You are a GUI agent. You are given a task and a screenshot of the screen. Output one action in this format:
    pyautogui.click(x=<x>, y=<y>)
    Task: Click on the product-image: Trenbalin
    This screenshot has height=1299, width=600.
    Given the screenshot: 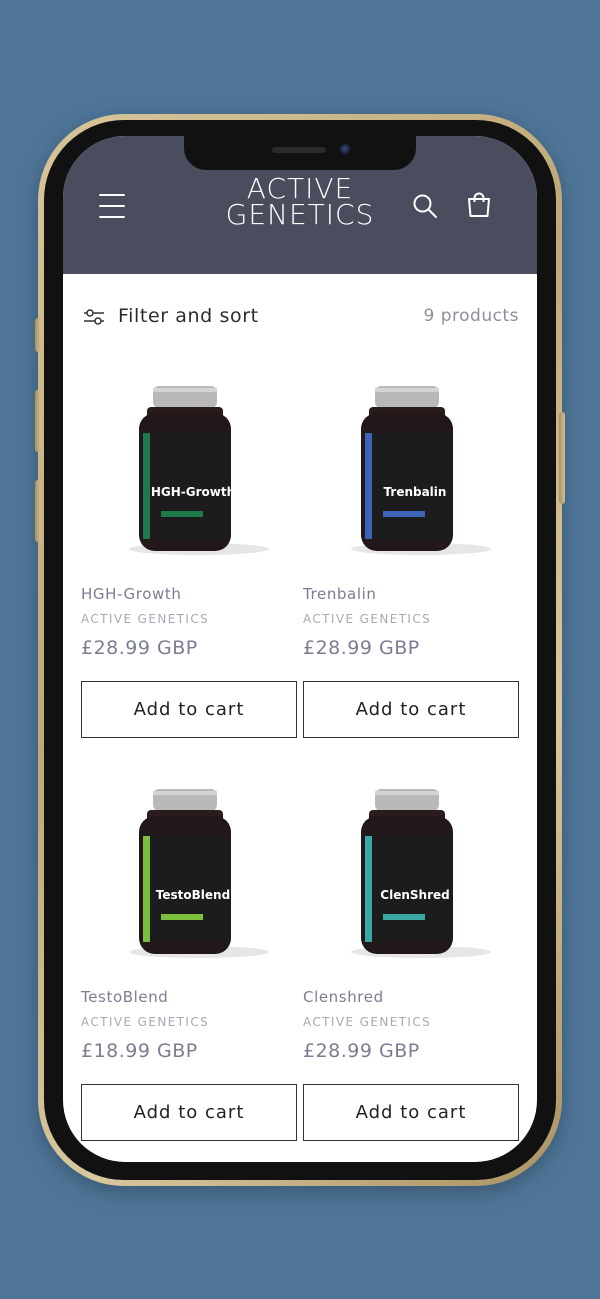 What is the action you would take?
    pyautogui.click(x=411, y=461)
    